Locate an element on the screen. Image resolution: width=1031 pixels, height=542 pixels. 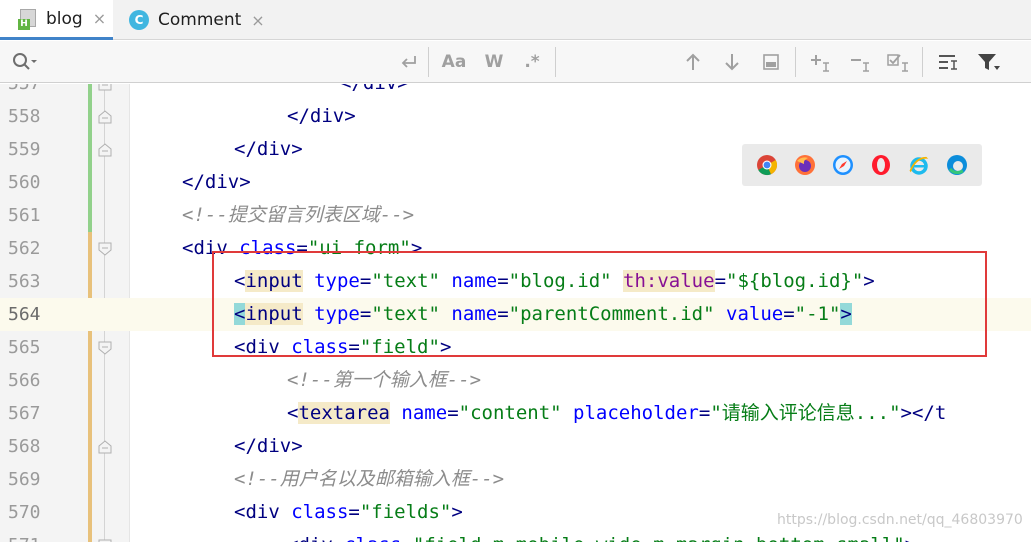
code-line: 558 </div> is located at coordinates (515, 116).